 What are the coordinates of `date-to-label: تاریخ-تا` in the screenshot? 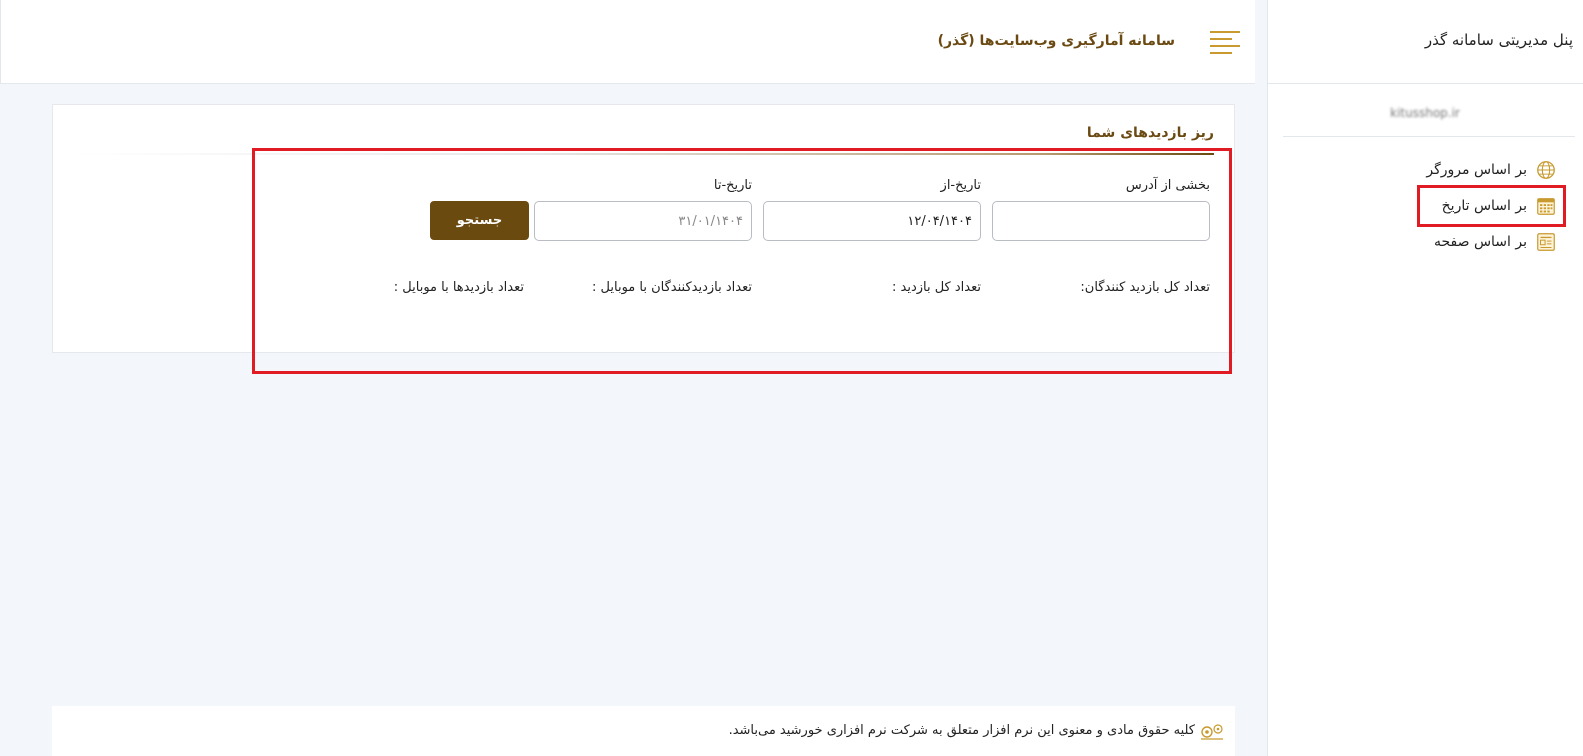 It's located at (732, 185).